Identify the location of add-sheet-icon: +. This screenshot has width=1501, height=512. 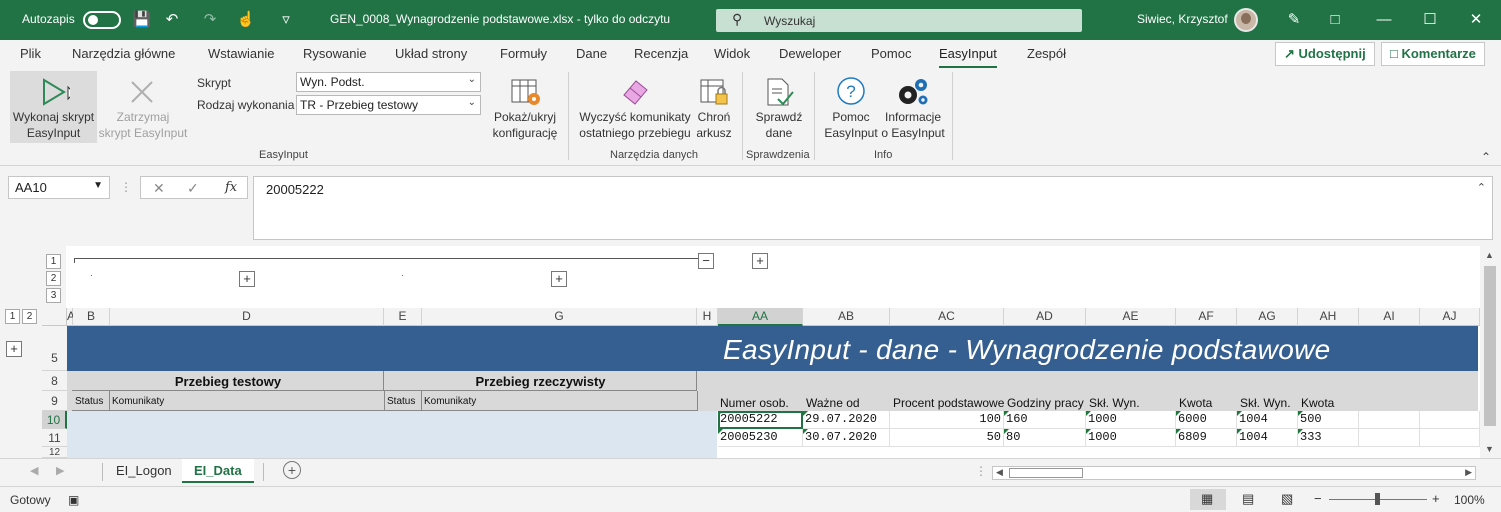
(292, 470).